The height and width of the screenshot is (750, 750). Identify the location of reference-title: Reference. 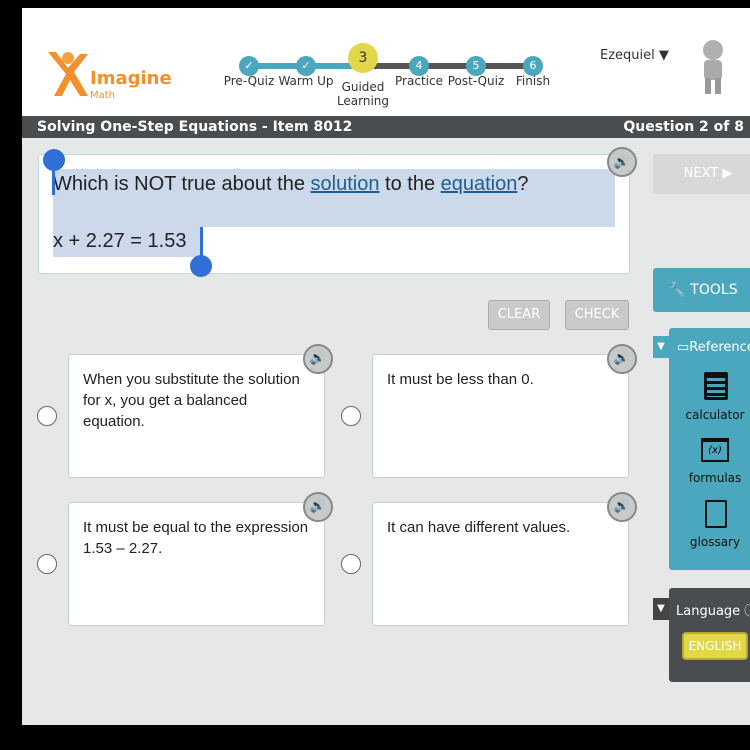
(719, 347).